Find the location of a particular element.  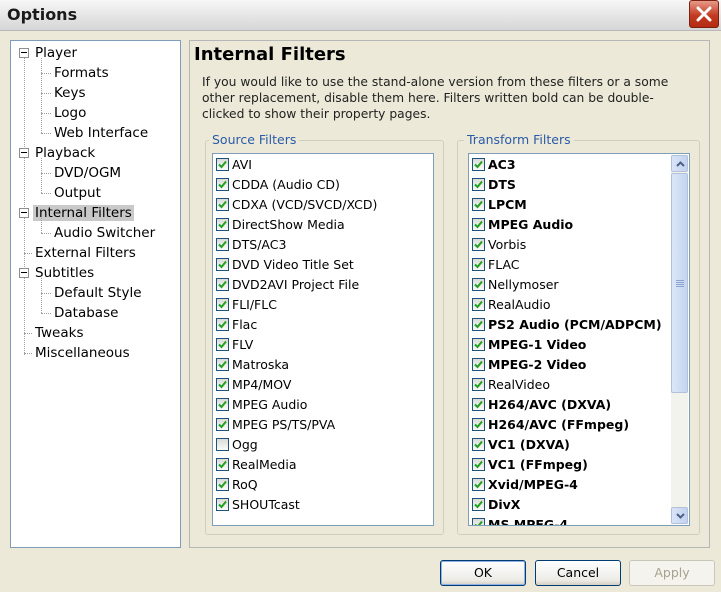

filter-label: DTS/AC3 is located at coordinates (259, 244).